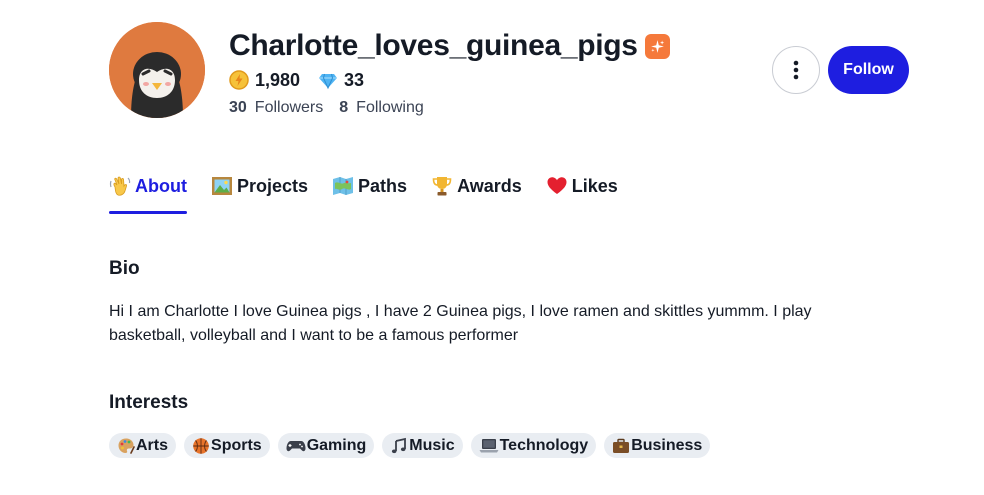 This screenshot has height=495, width=984. I want to click on interest-chip-arts: Arts, so click(143, 445).